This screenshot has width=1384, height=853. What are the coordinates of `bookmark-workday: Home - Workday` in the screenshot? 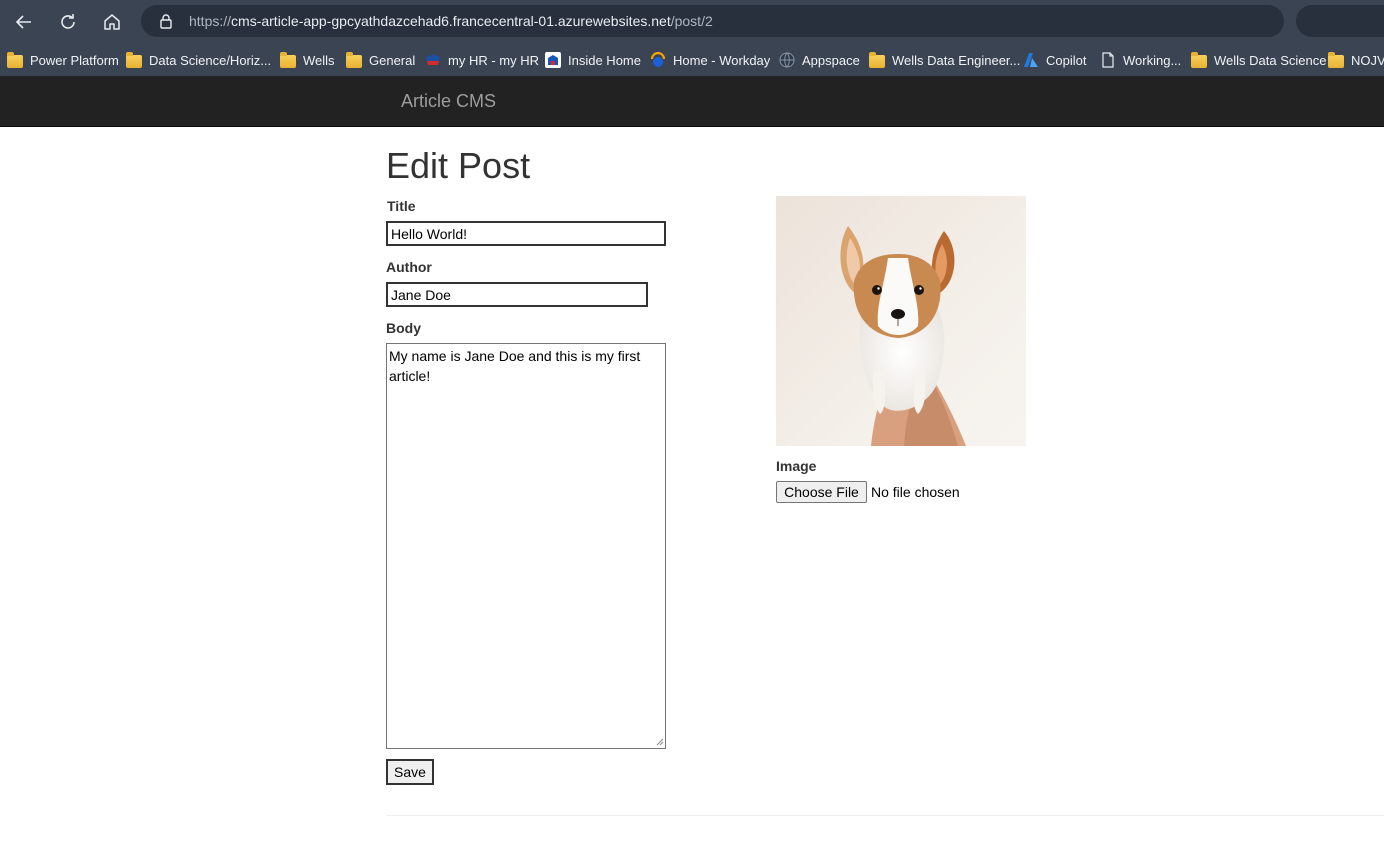 It's located at (710, 60).